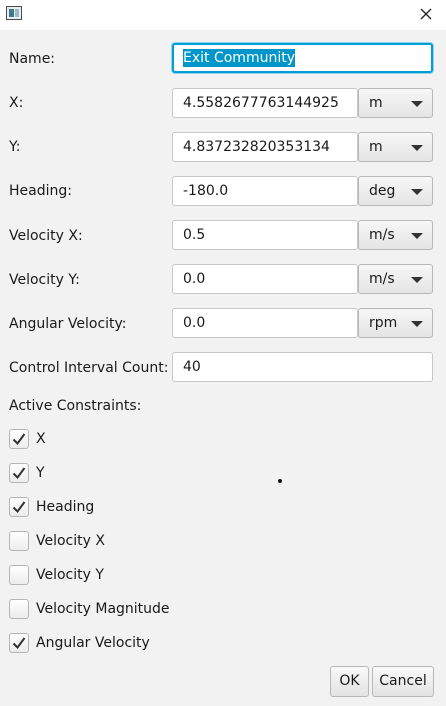  What do you see at coordinates (382, 191) in the screenshot?
I see `heading-unit-value: deg` at bounding box center [382, 191].